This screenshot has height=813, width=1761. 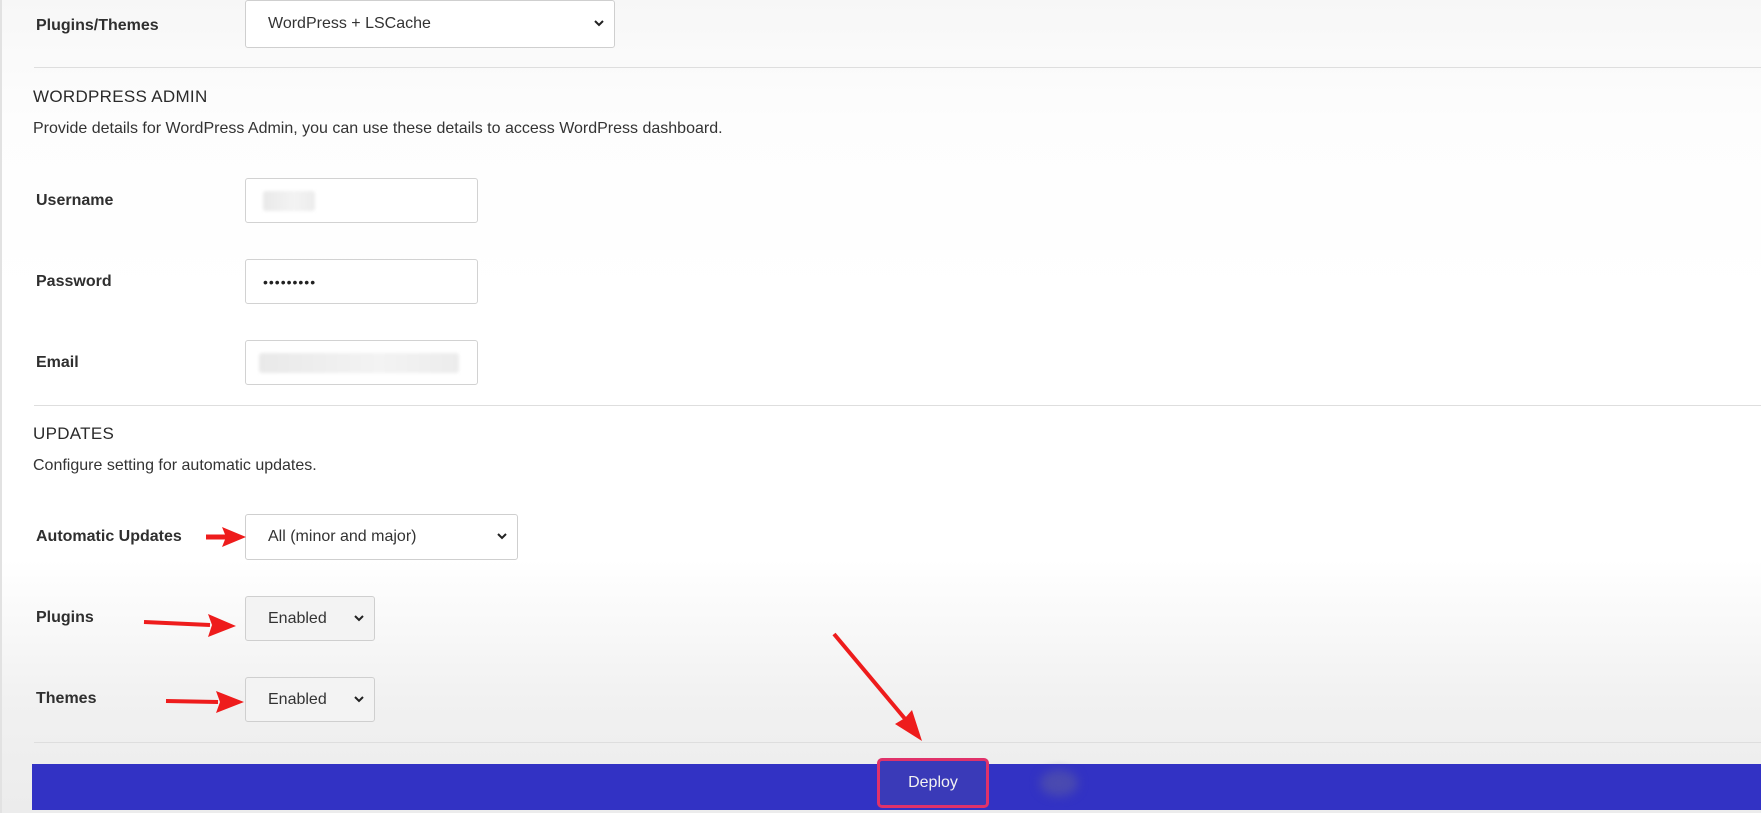 I want to click on plugins-themes-label: Plugins/Themes, so click(x=97, y=25).